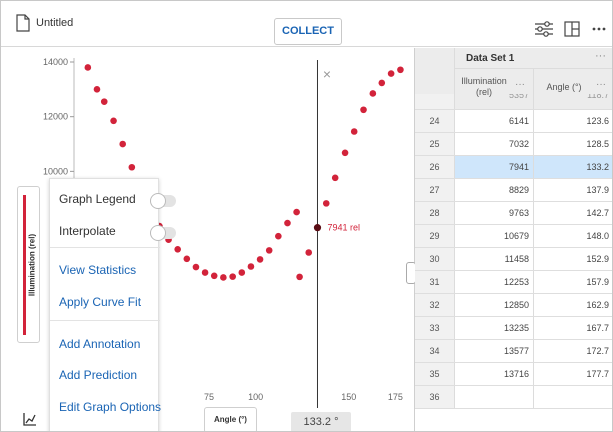  I want to click on cell-value: 162.9, so click(597, 305).